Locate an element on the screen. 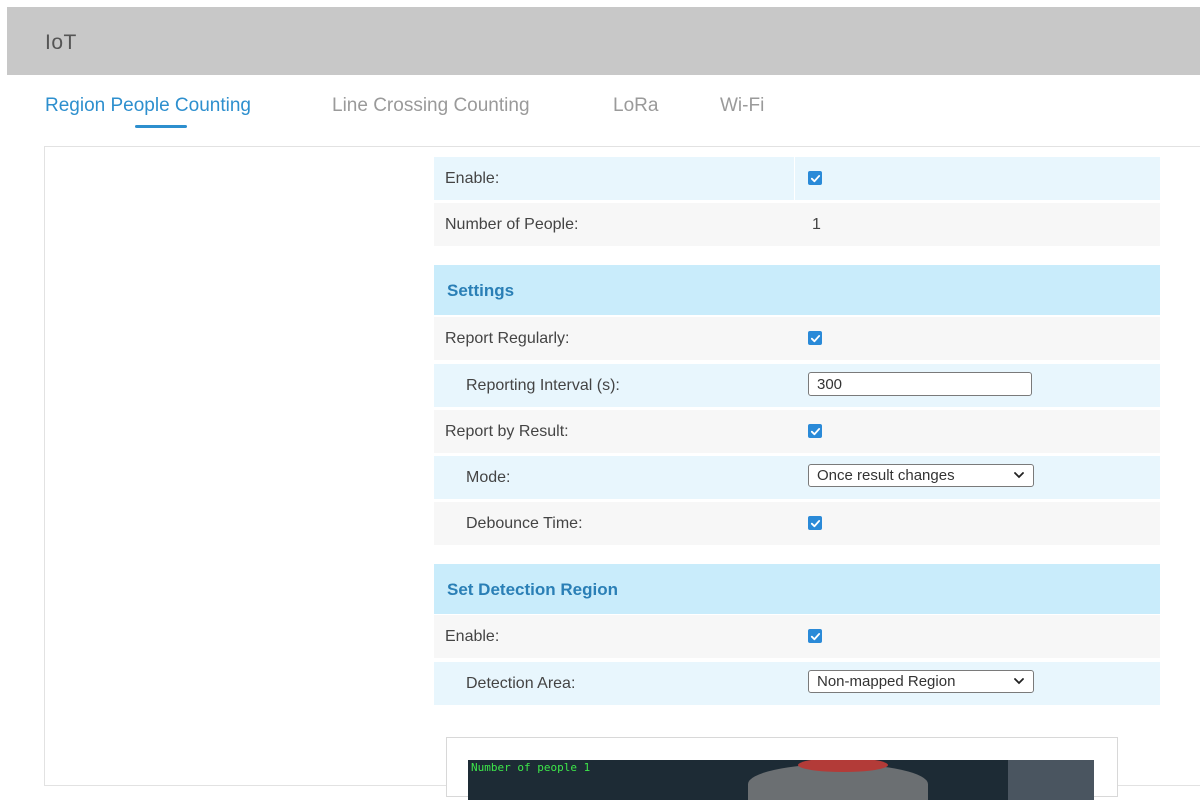 The image size is (1200, 800). detection-enable-checkbox is located at coordinates (815, 636).